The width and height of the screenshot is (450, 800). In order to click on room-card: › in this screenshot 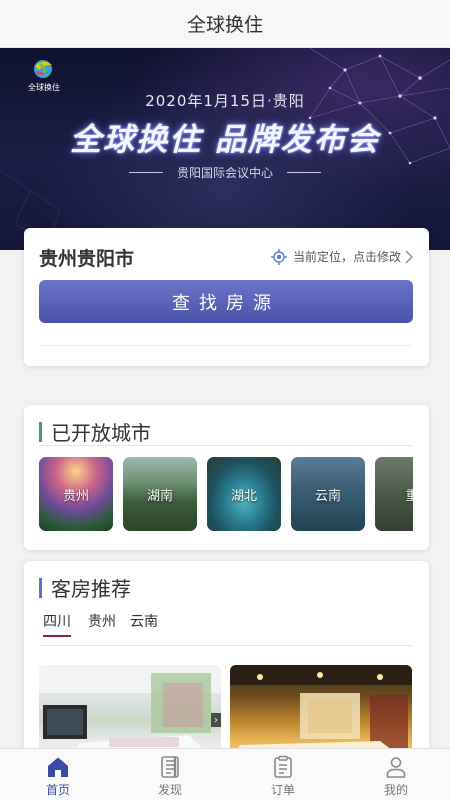, I will do `click(130, 713)`.